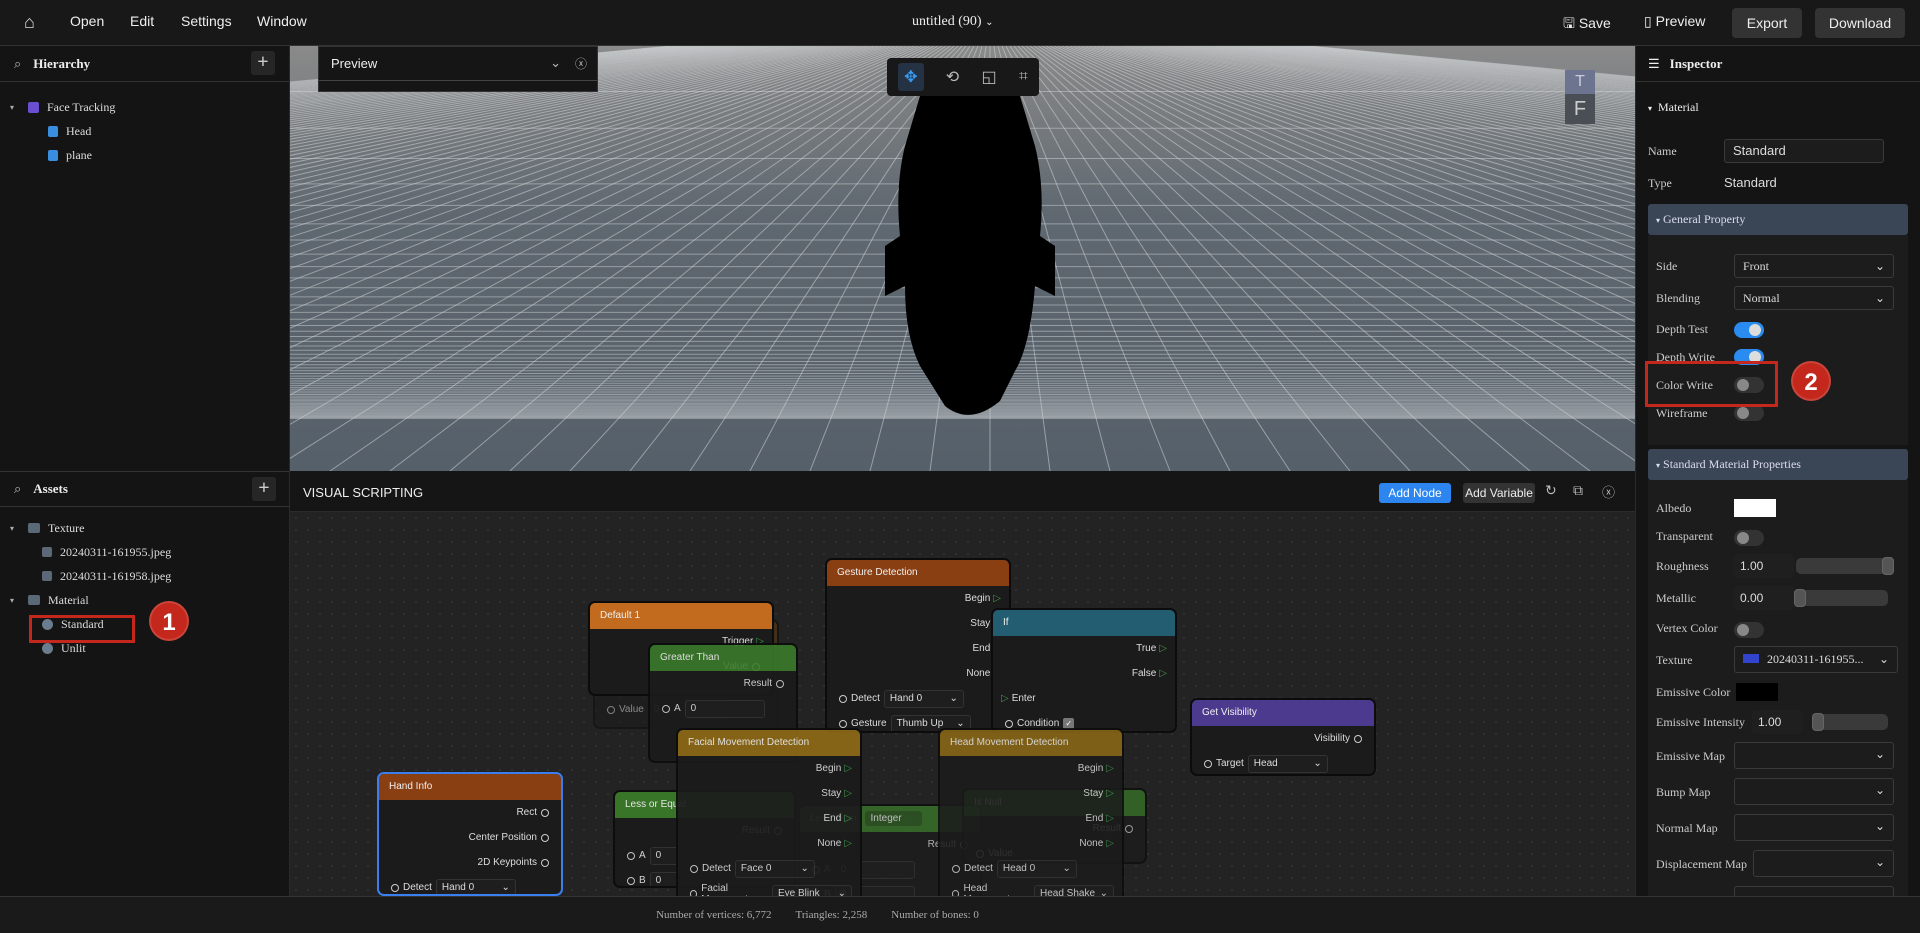  I want to click on roughness-input: 1.00, so click(1764, 566).